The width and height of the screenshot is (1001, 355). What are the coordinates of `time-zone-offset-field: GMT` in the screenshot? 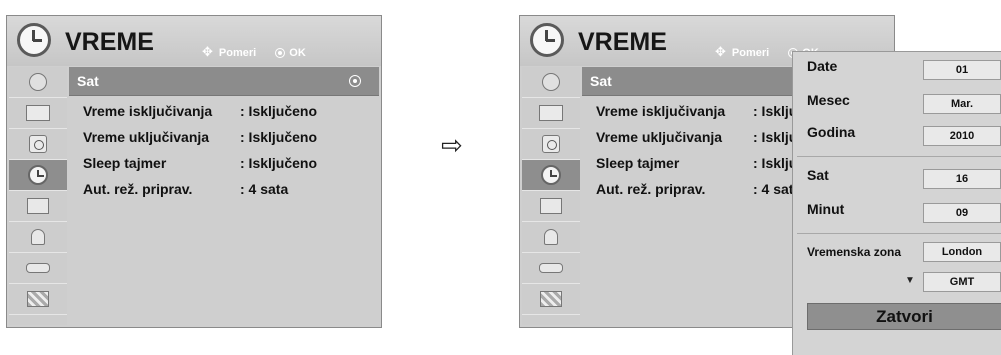 It's located at (962, 282).